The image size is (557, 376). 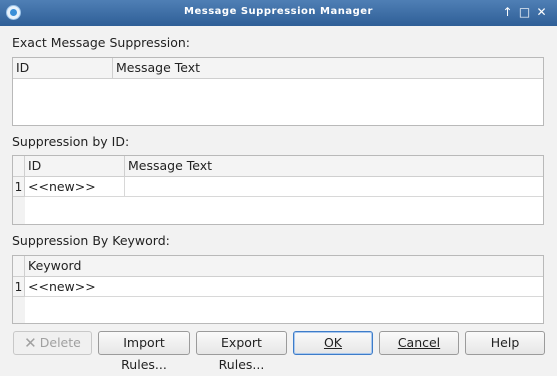 I want to click on suppression-by-keyword-label: Suppression By Keyword:, so click(x=91, y=240).